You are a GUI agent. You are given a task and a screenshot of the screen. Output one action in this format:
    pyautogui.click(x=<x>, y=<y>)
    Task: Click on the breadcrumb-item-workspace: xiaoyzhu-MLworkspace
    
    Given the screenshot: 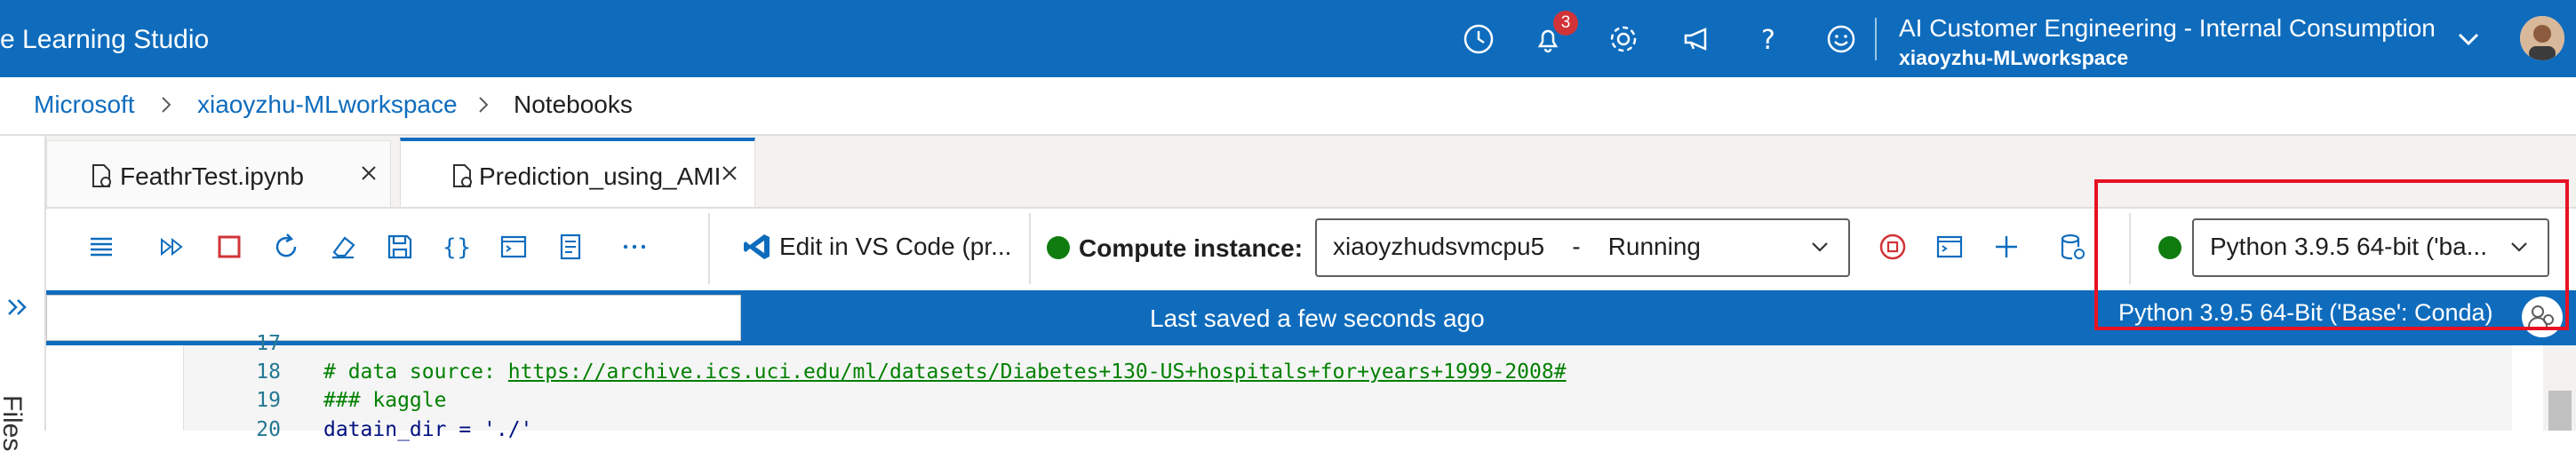 What is the action you would take?
    pyautogui.click(x=327, y=105)
    